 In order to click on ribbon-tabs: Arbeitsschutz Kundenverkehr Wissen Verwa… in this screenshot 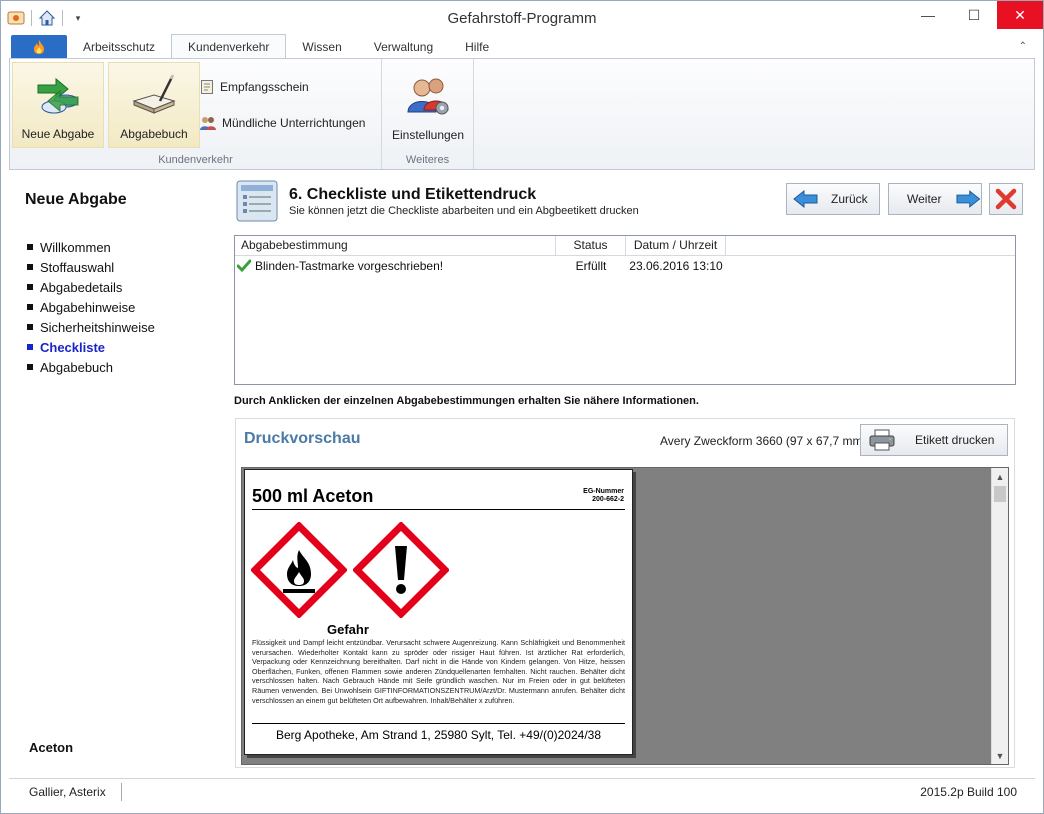, I will do `click(258, 46)`.